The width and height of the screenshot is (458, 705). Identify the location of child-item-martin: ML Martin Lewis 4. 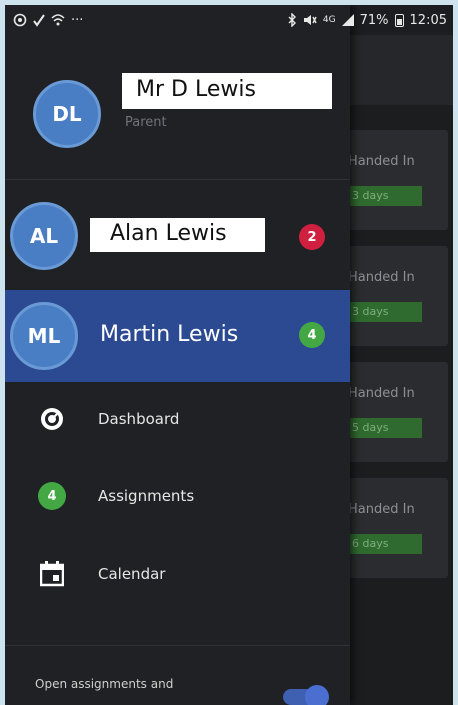
(177, 336).